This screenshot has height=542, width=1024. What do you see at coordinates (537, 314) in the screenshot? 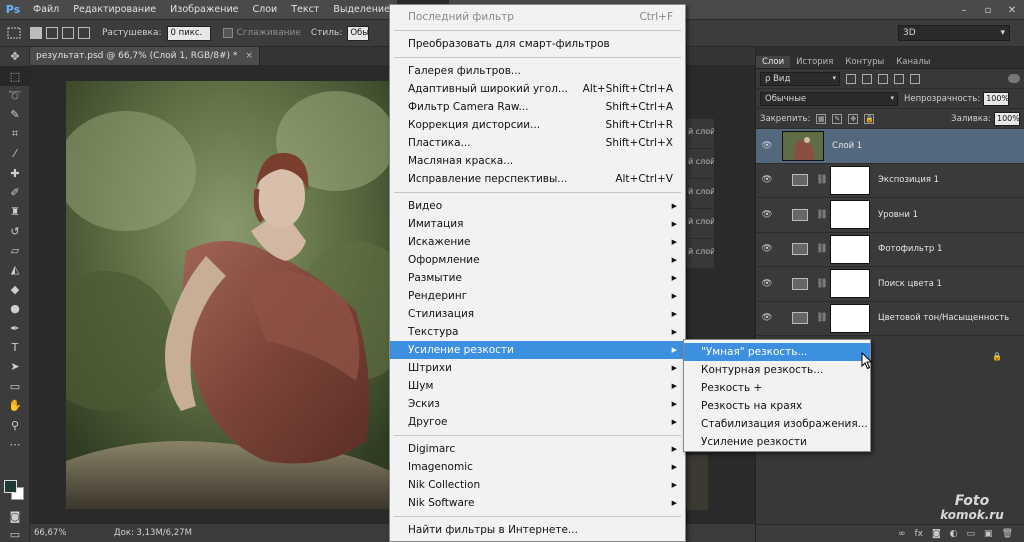
I see `filter-menu-item: Стилизация ▶` at bounding box center [537, 314].